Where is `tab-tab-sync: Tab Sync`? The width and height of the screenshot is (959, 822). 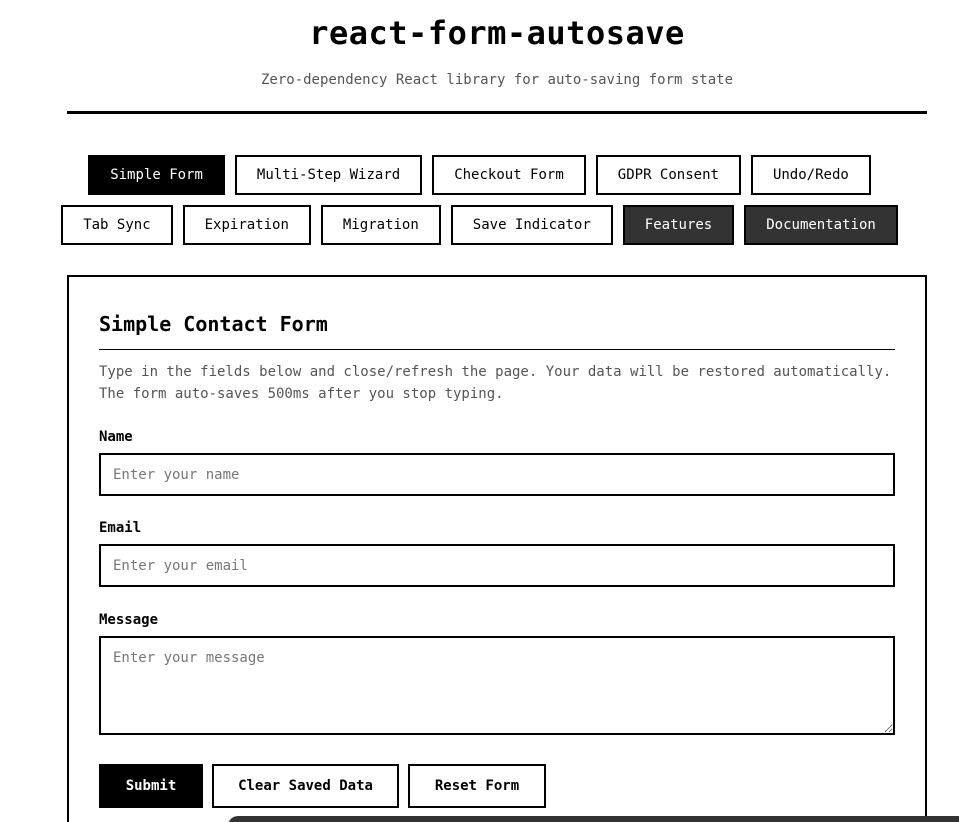
tab-tab-sync: Tab Sync is located at coordinates (117, 225).